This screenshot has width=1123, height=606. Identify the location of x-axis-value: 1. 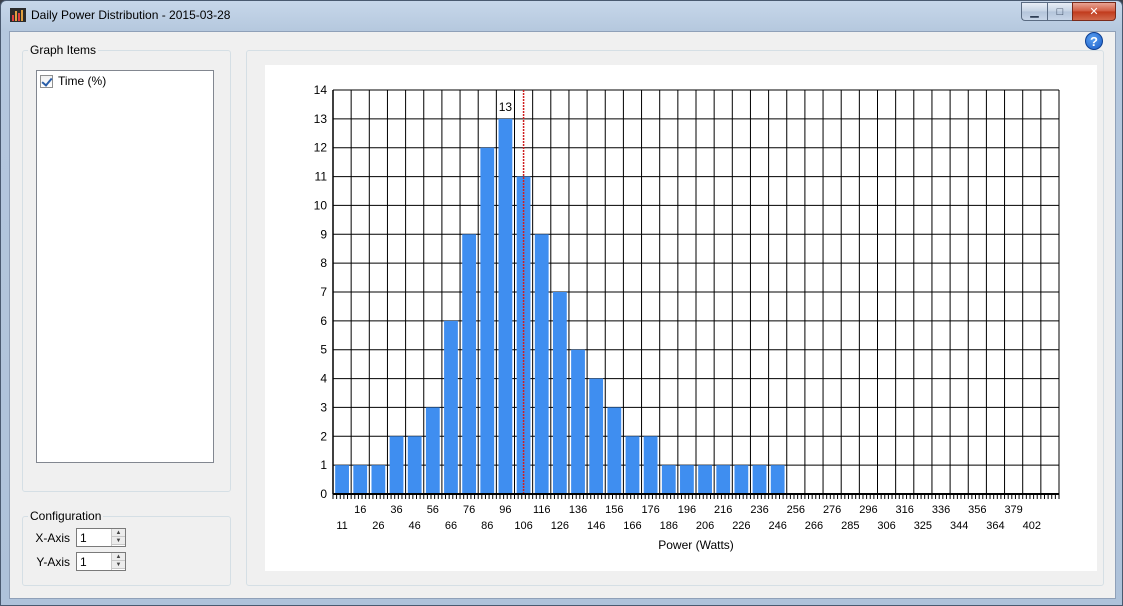
(83, 538).